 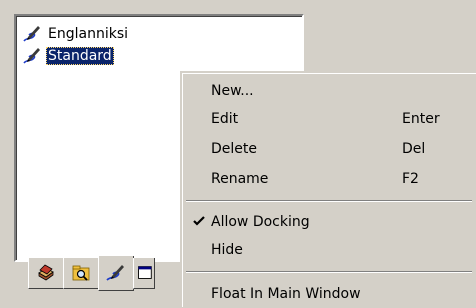 What do you see at coordinates (80, 56) in the screenshot?
I see `list-item-label: Standard` at bounding box center [80, 56].